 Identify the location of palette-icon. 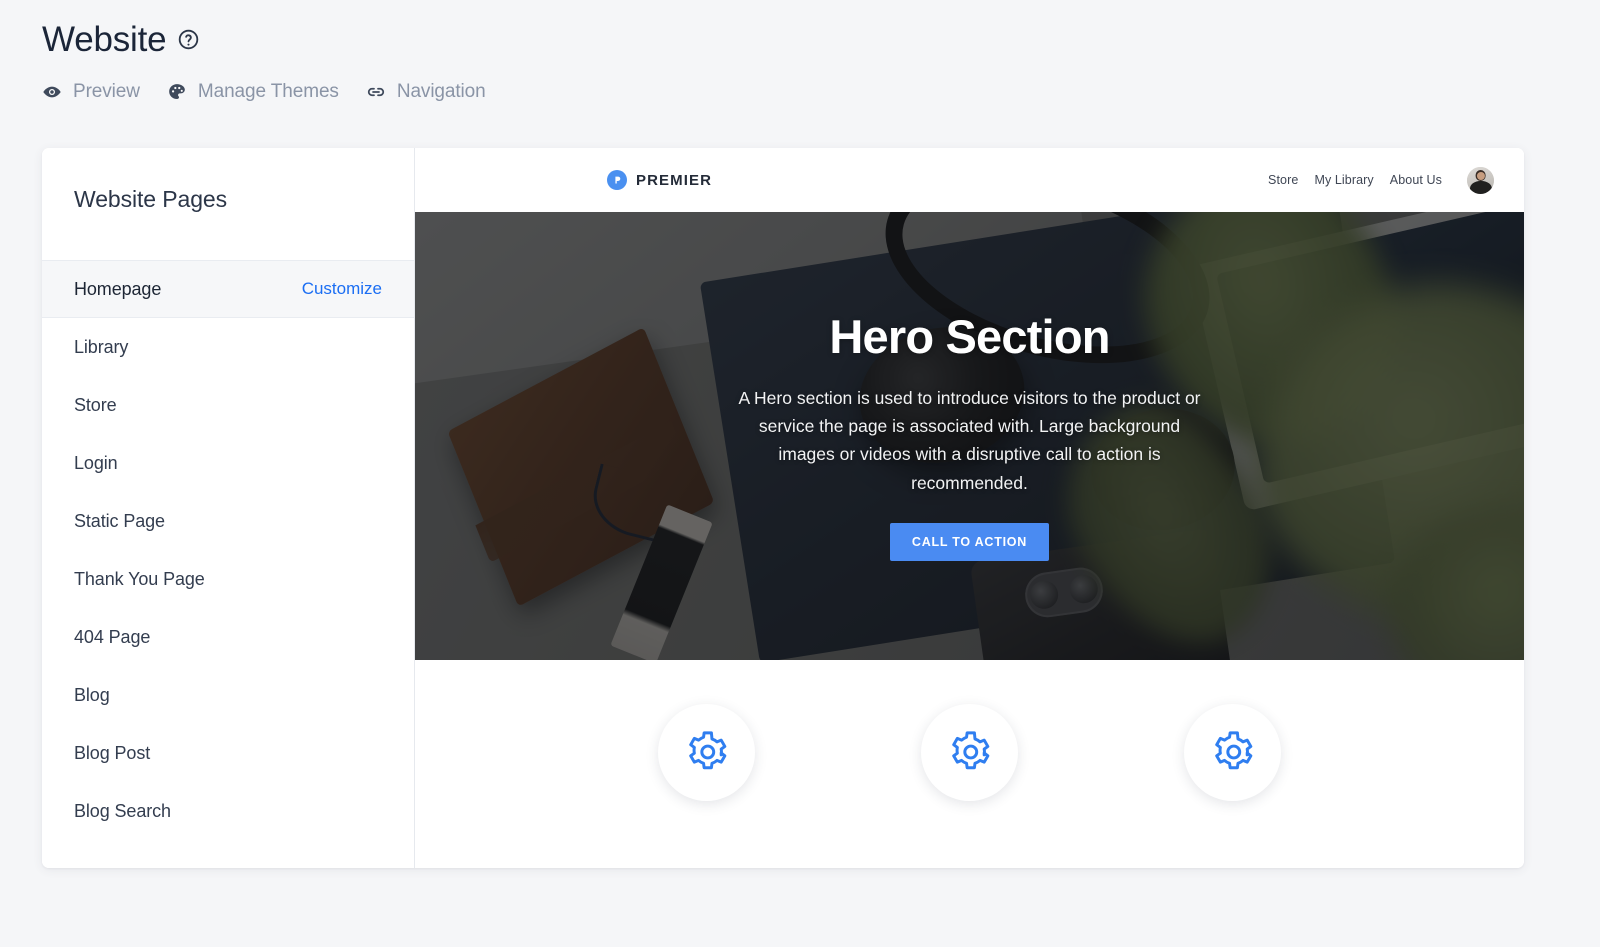
(177, 92).